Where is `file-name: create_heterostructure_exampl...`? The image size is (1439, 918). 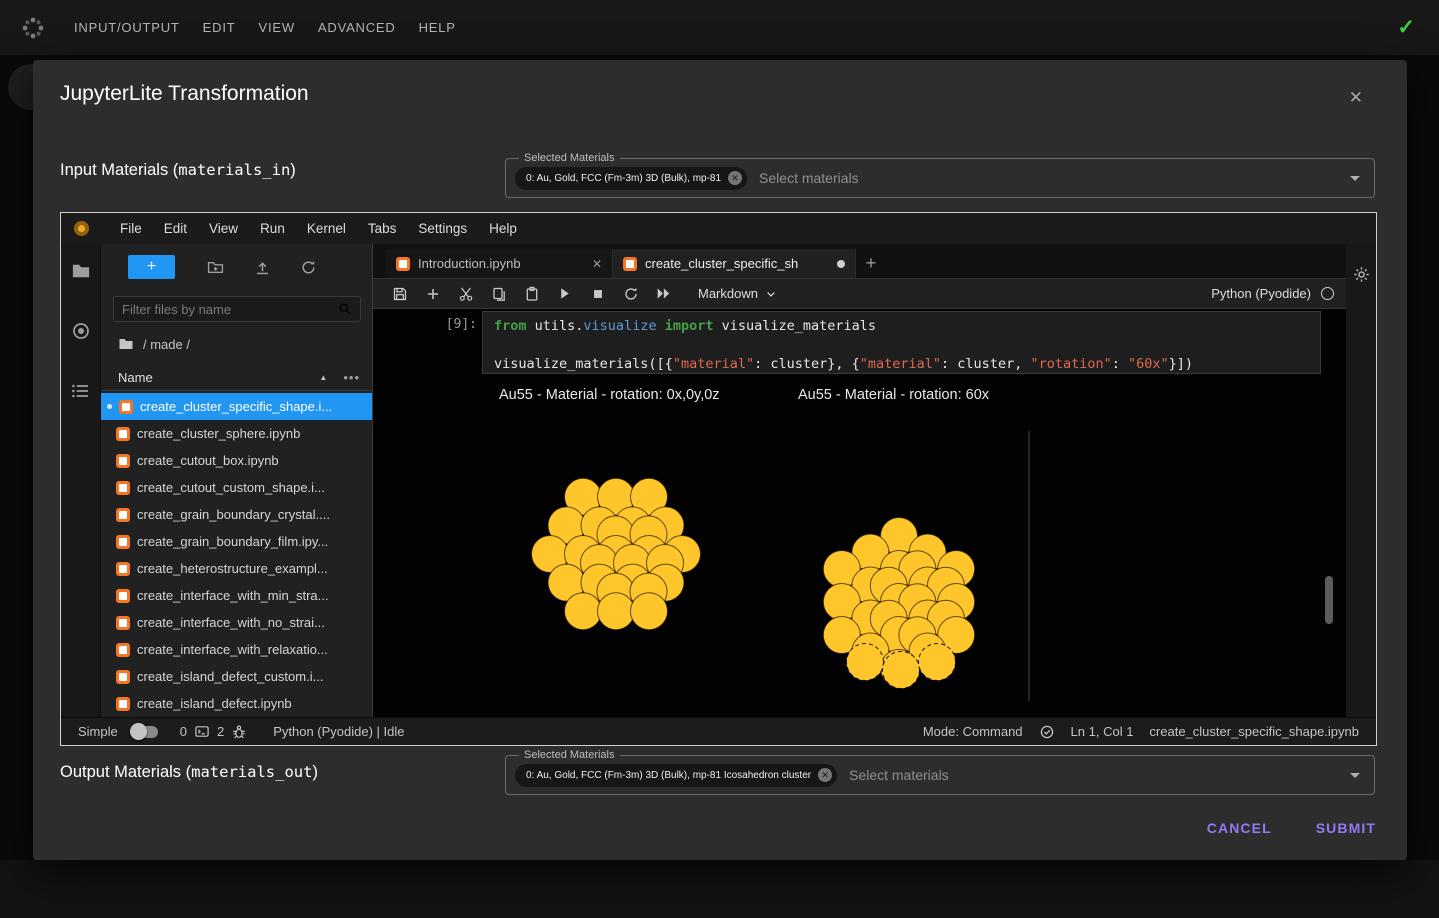 file-name: create_heterostructure_exampl... is located at coordinates (232, 568).